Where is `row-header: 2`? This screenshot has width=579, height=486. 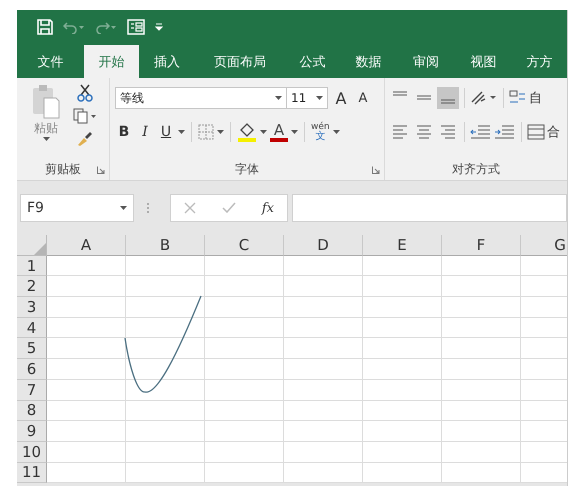
row-header: 2 is located at coordinates (32, 287).